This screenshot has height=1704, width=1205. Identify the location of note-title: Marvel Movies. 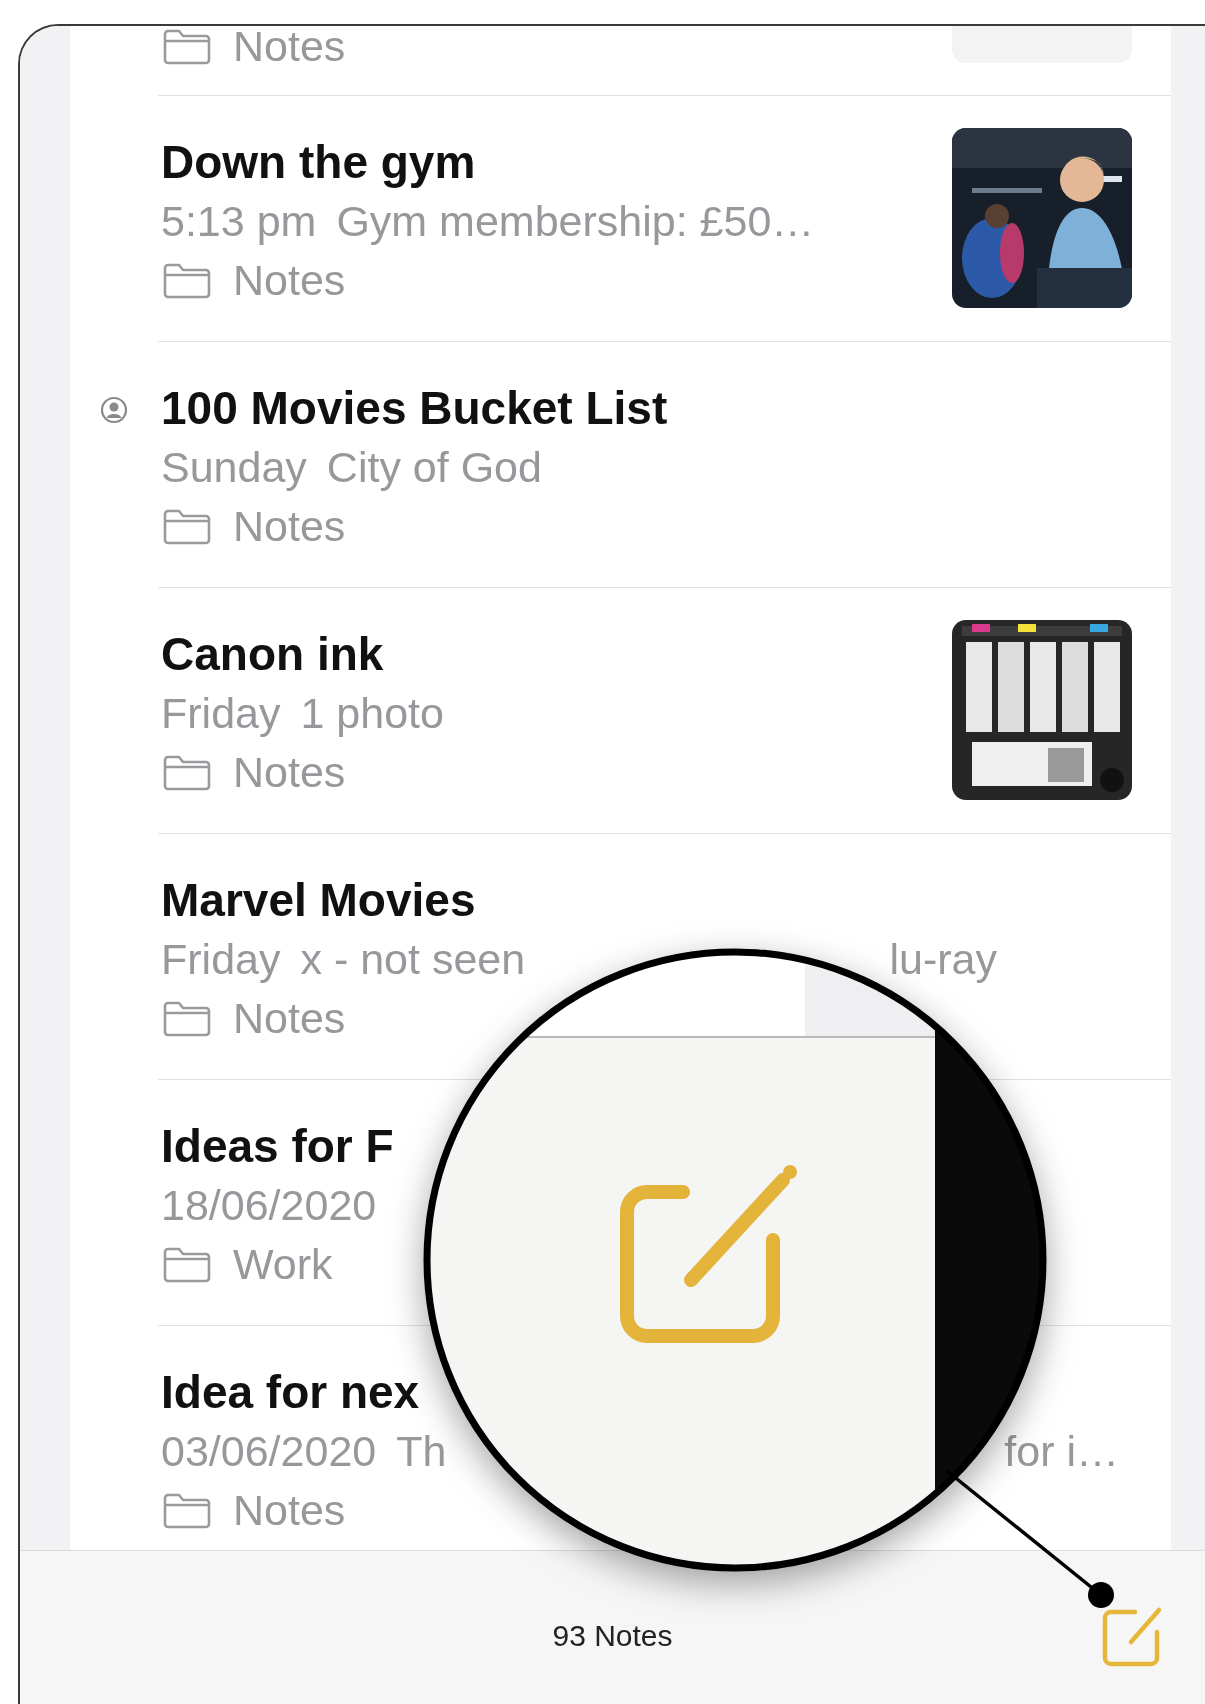
(319, 900).